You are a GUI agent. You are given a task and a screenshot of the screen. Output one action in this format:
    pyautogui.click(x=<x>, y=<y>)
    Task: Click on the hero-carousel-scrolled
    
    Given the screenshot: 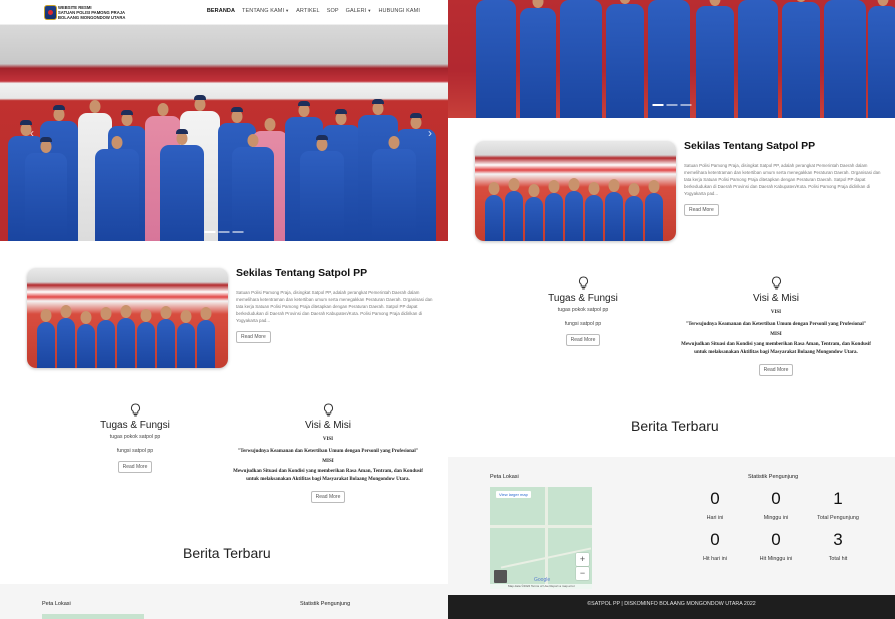 What is the action you would take?
    pyautogui.click(x=671, y=59)
    